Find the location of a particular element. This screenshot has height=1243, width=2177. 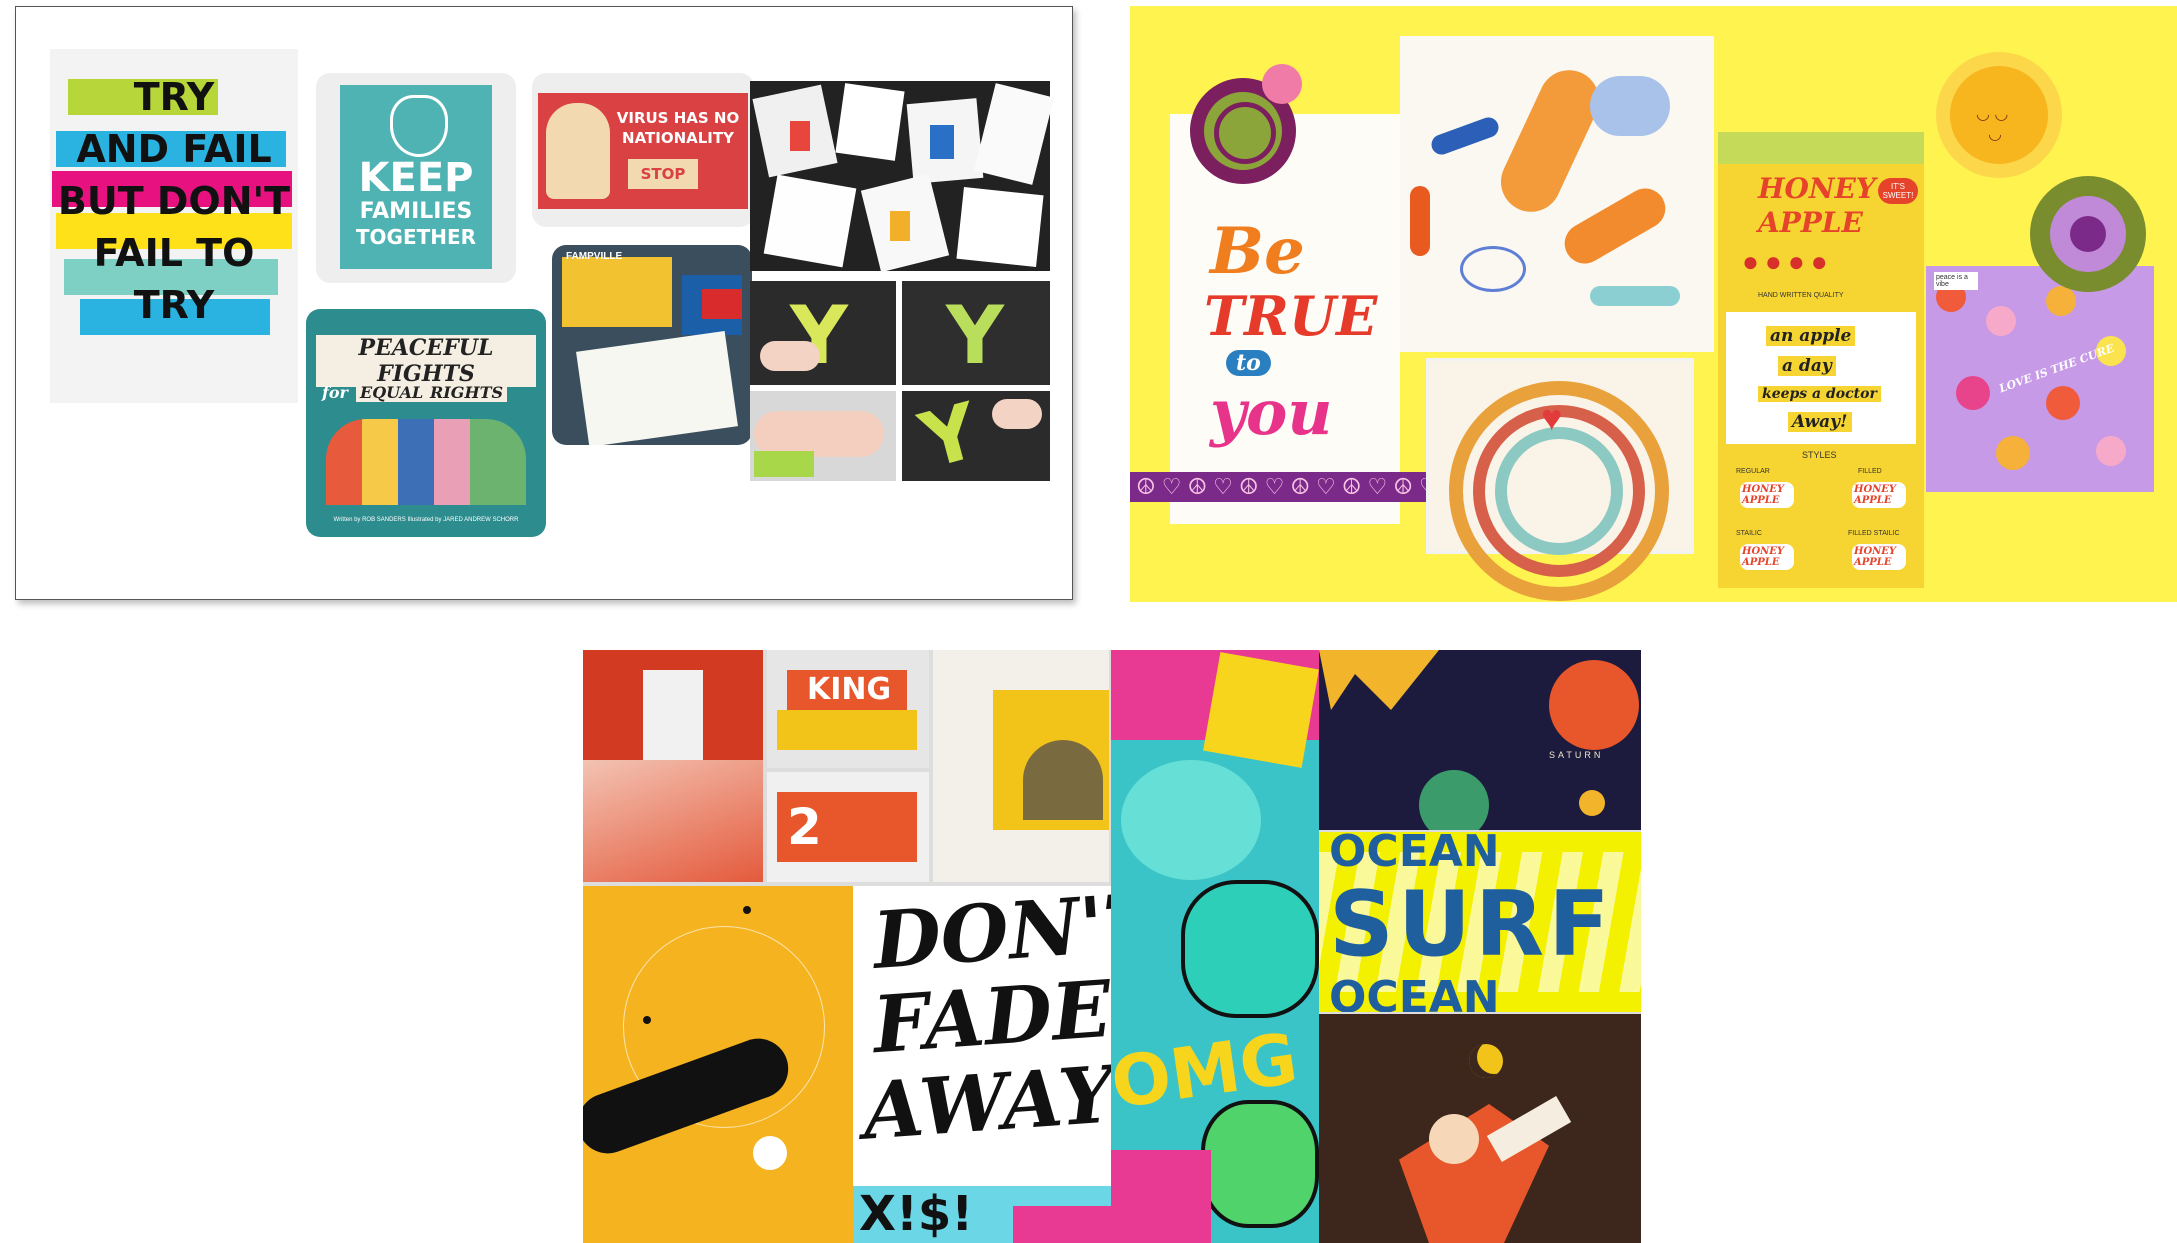

lettering-word: Be is located at coordinates (1257, 251).